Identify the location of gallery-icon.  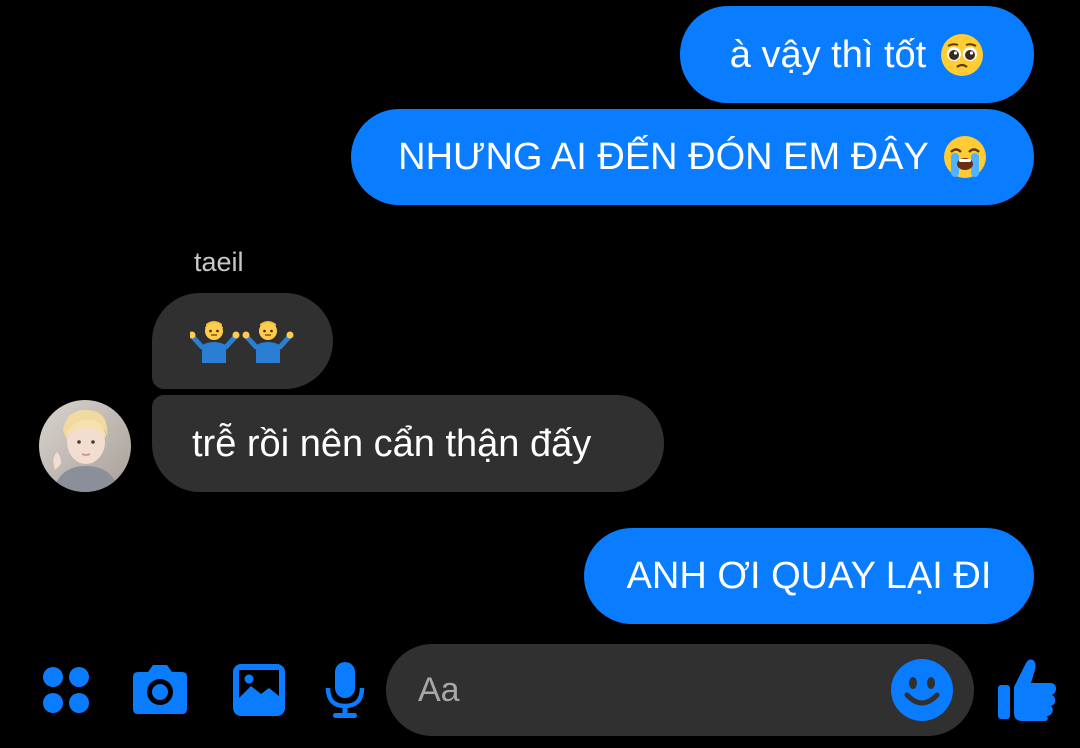
(259, 690).